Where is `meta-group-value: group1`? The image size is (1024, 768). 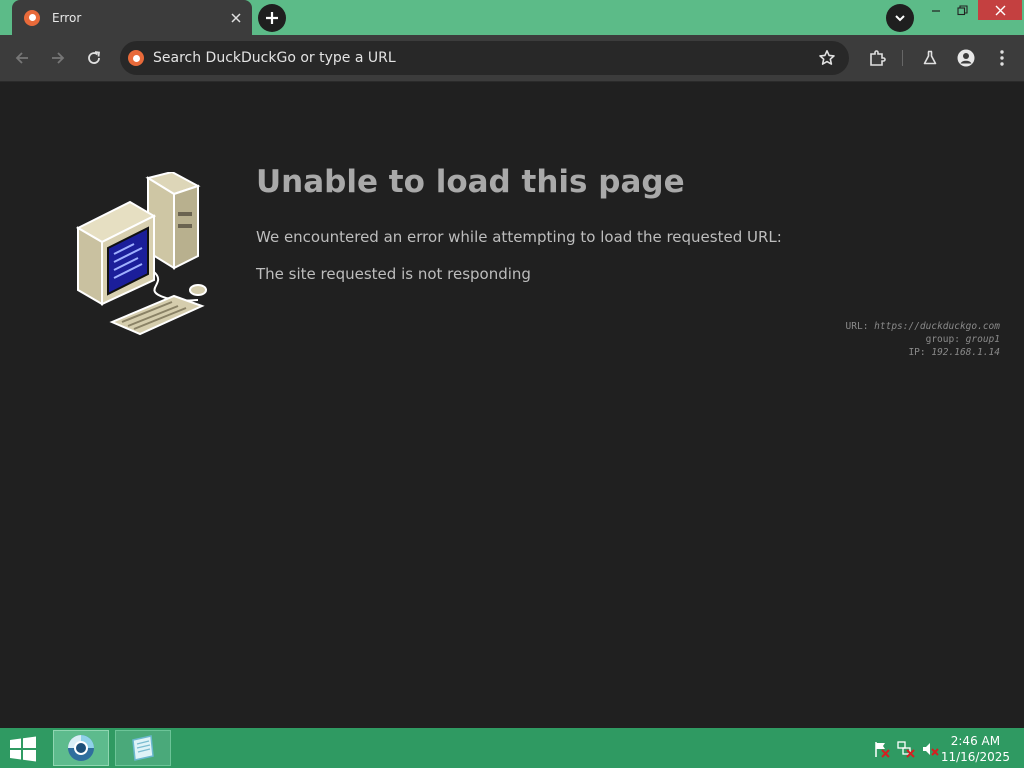 meta-group-value: group1 is located at coordinates (982, 339).